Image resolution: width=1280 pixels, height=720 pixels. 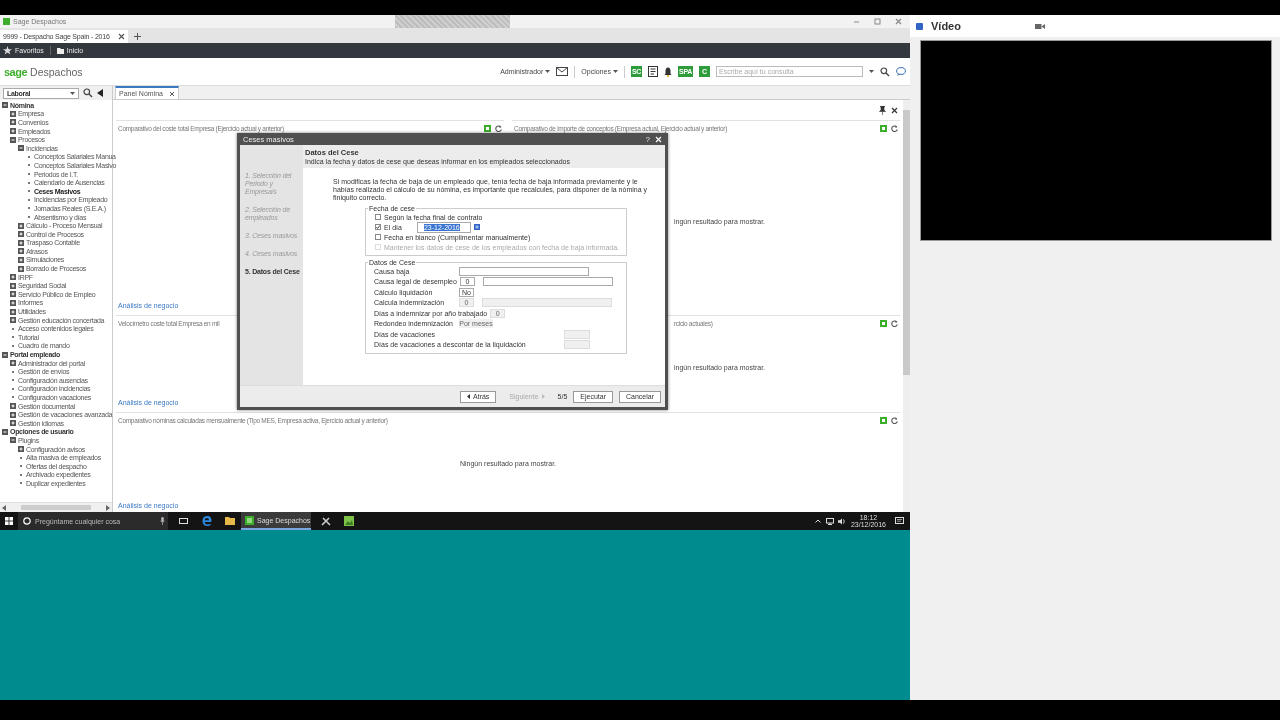 What do you see at coordinates (946, 26) in the screenshot?
I see `panel-title: Vídeo` at bounding box center [946, 26].